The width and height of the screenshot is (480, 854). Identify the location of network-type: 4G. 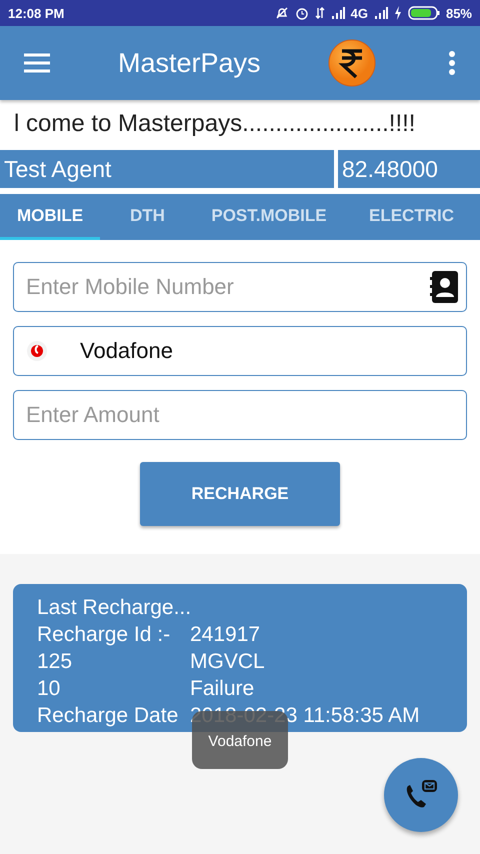
(359, 13).